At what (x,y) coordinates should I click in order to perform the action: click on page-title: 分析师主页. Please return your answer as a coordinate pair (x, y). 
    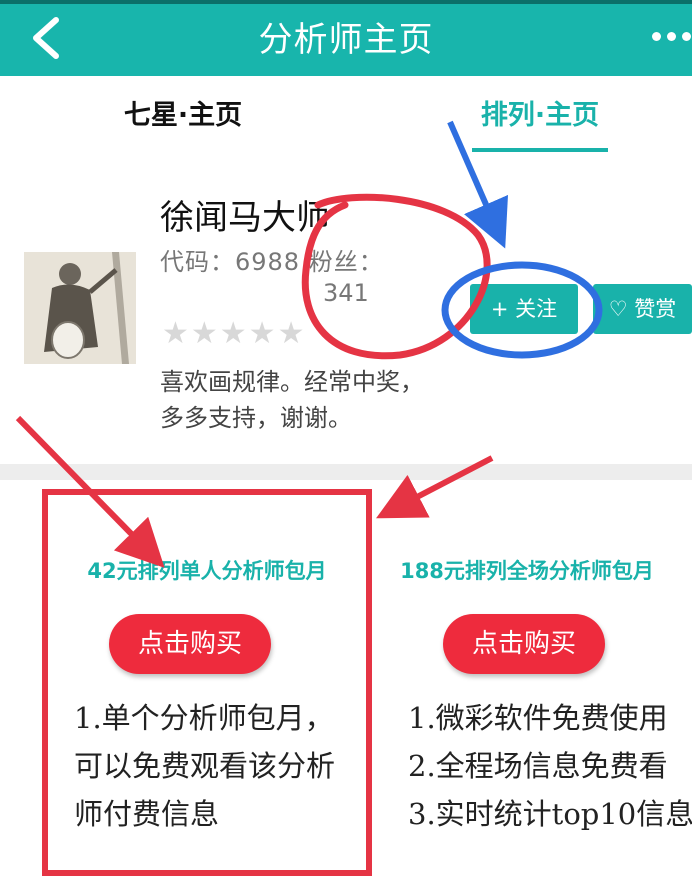
    Looking at the image, I should click on (346, 40).